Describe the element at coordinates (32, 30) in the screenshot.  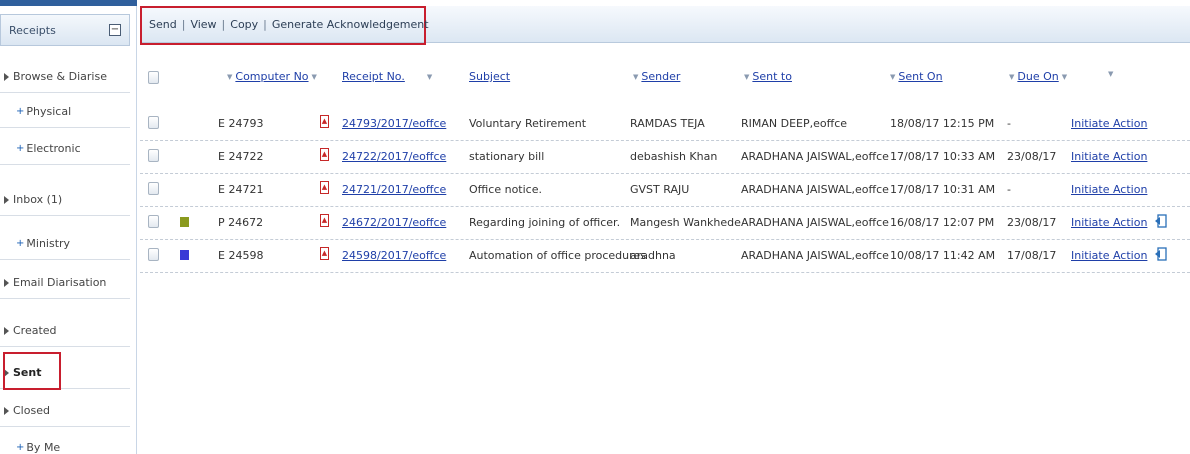
I see `sidebar-header-label: Receipts` at that location.